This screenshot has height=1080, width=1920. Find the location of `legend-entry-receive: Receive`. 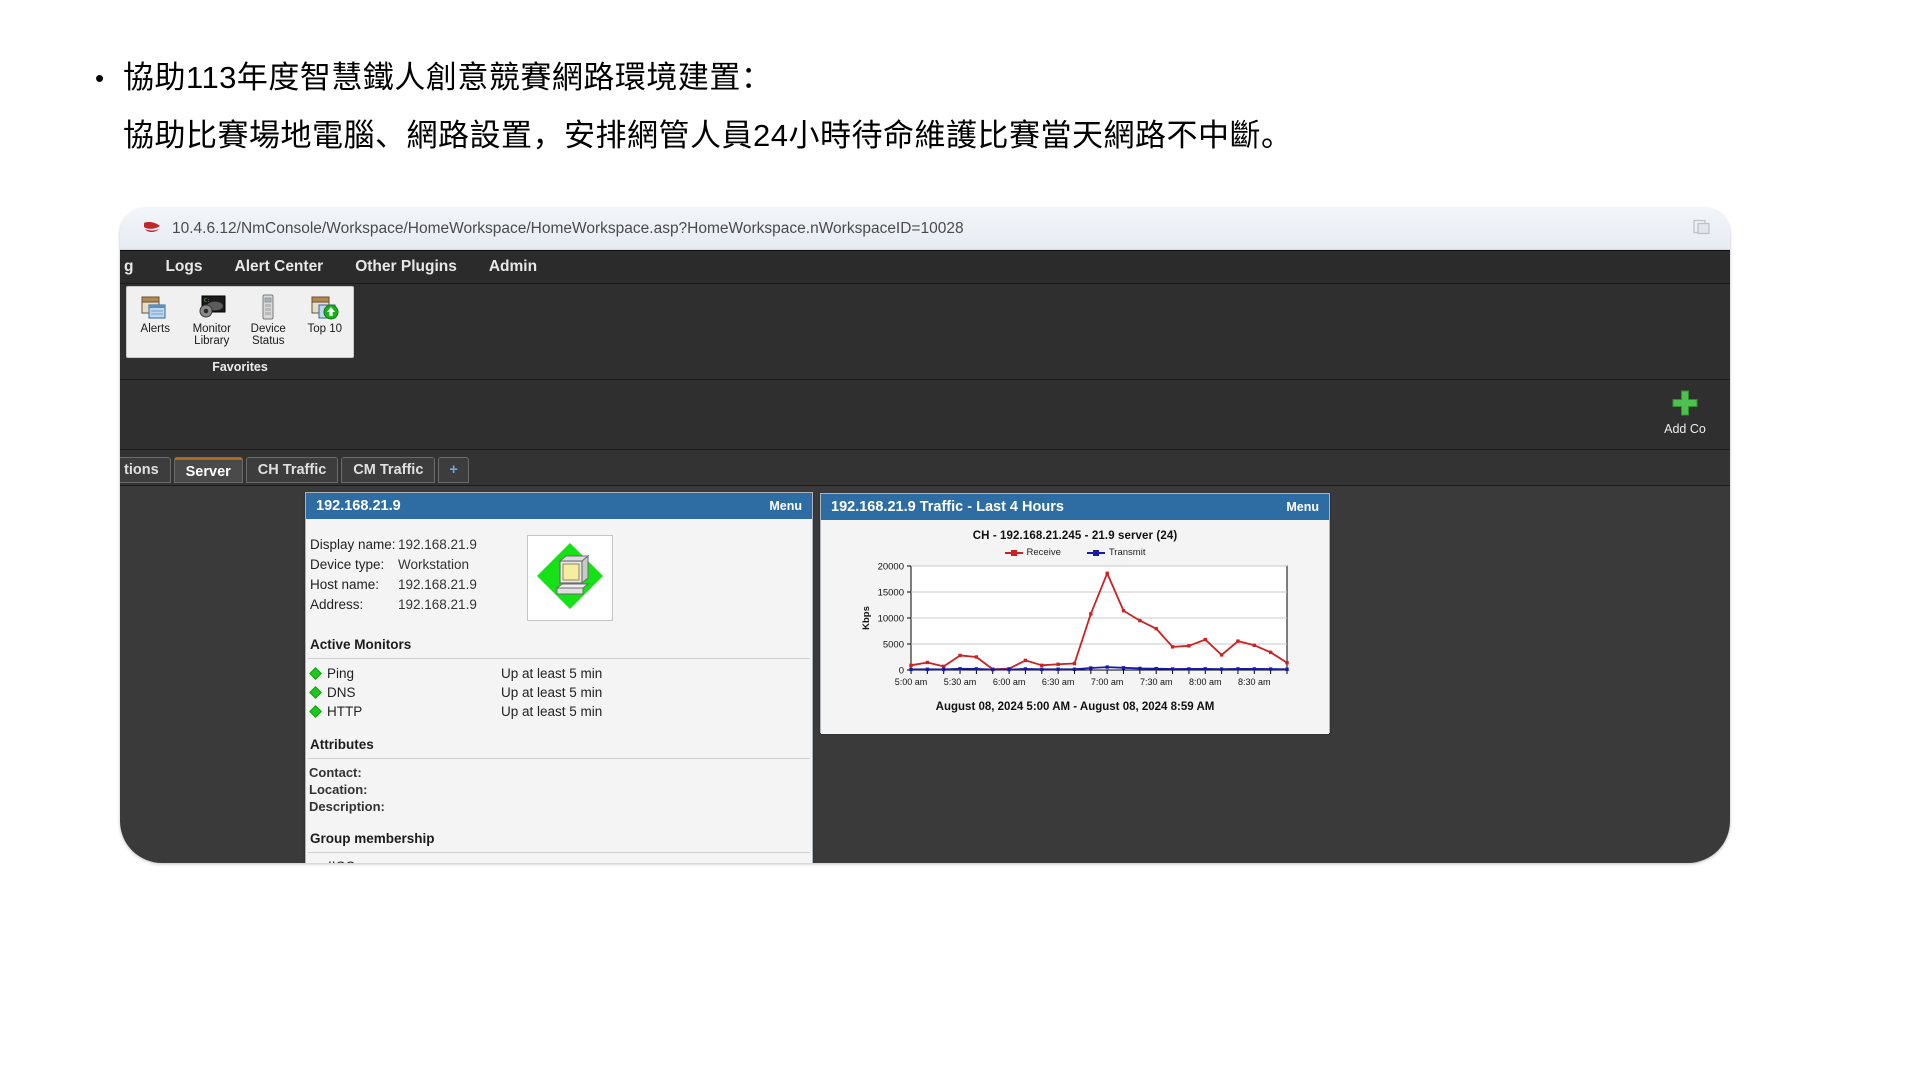

legend-entry-receive: Receive is located at coordinates (1032, 552).